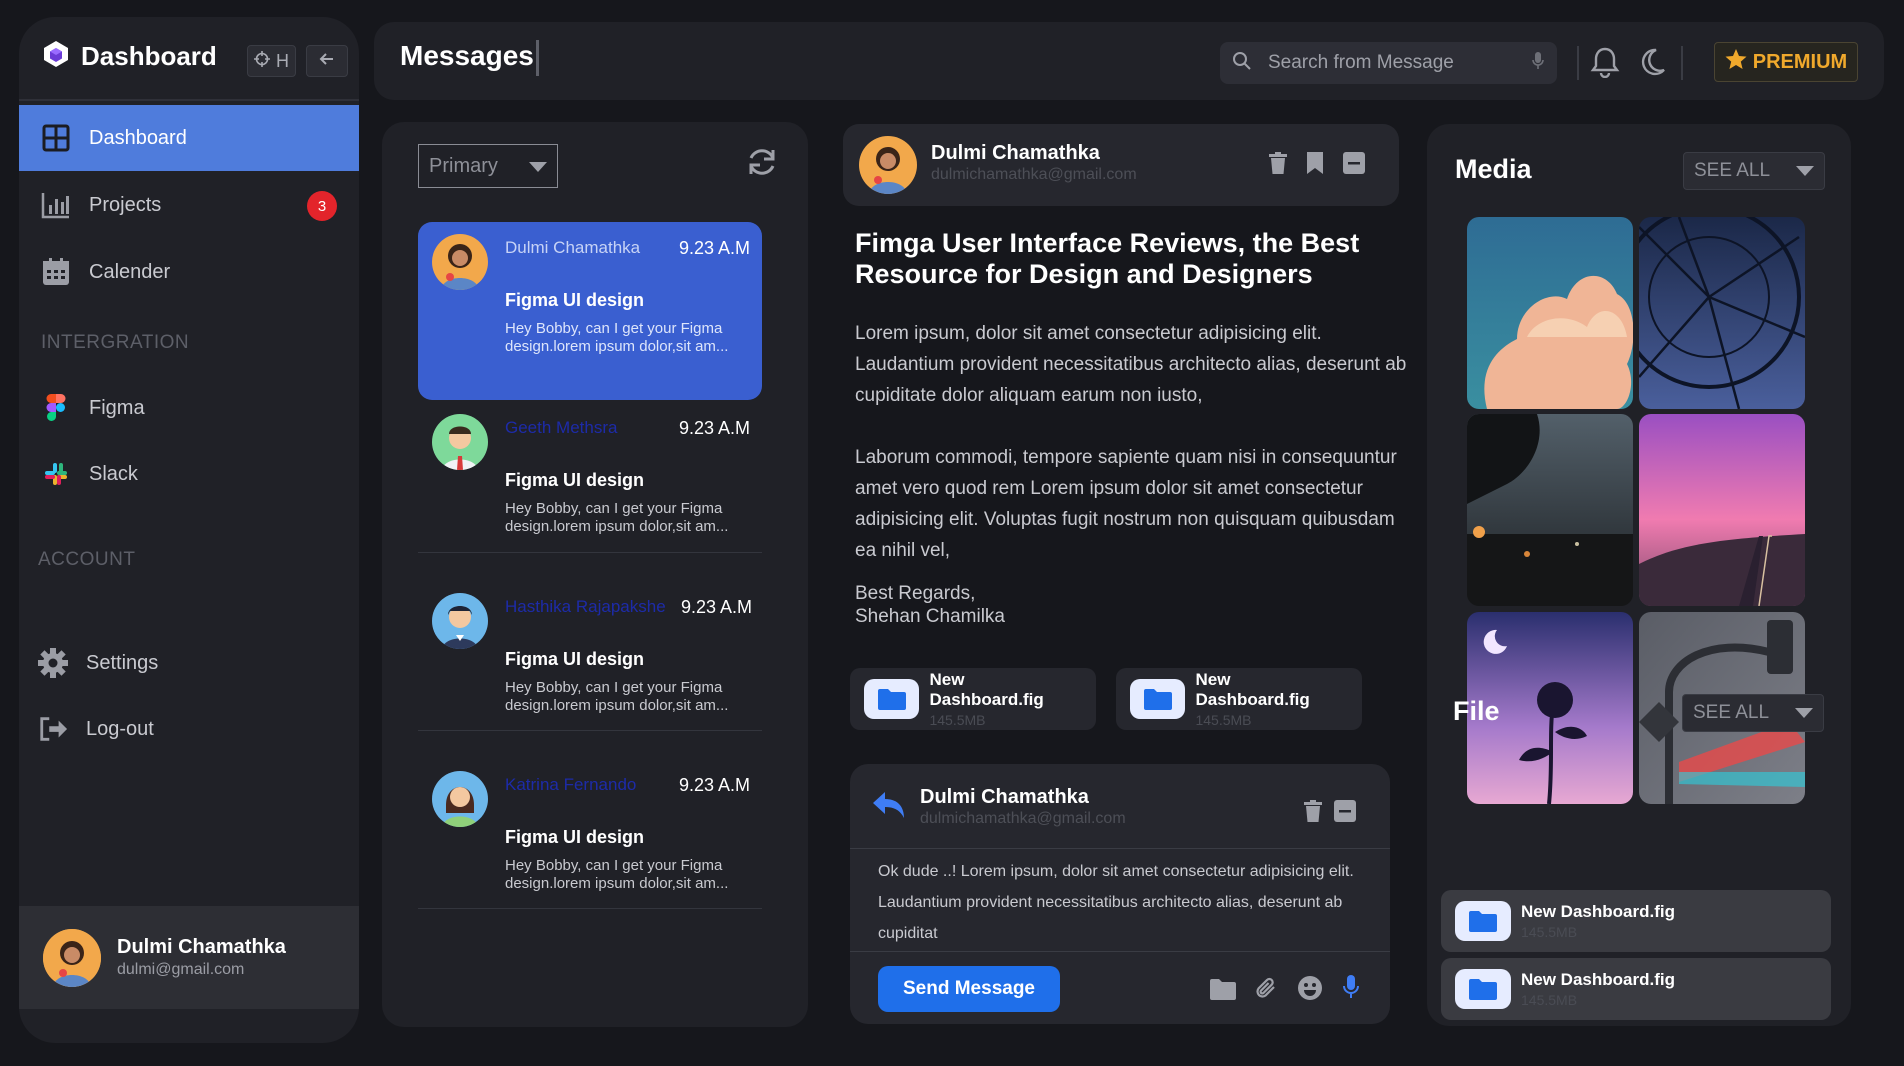  What do you see at coordinates (53, 729) in the screenshot?
I see `logout-icon` at bounding box center [53, 729].